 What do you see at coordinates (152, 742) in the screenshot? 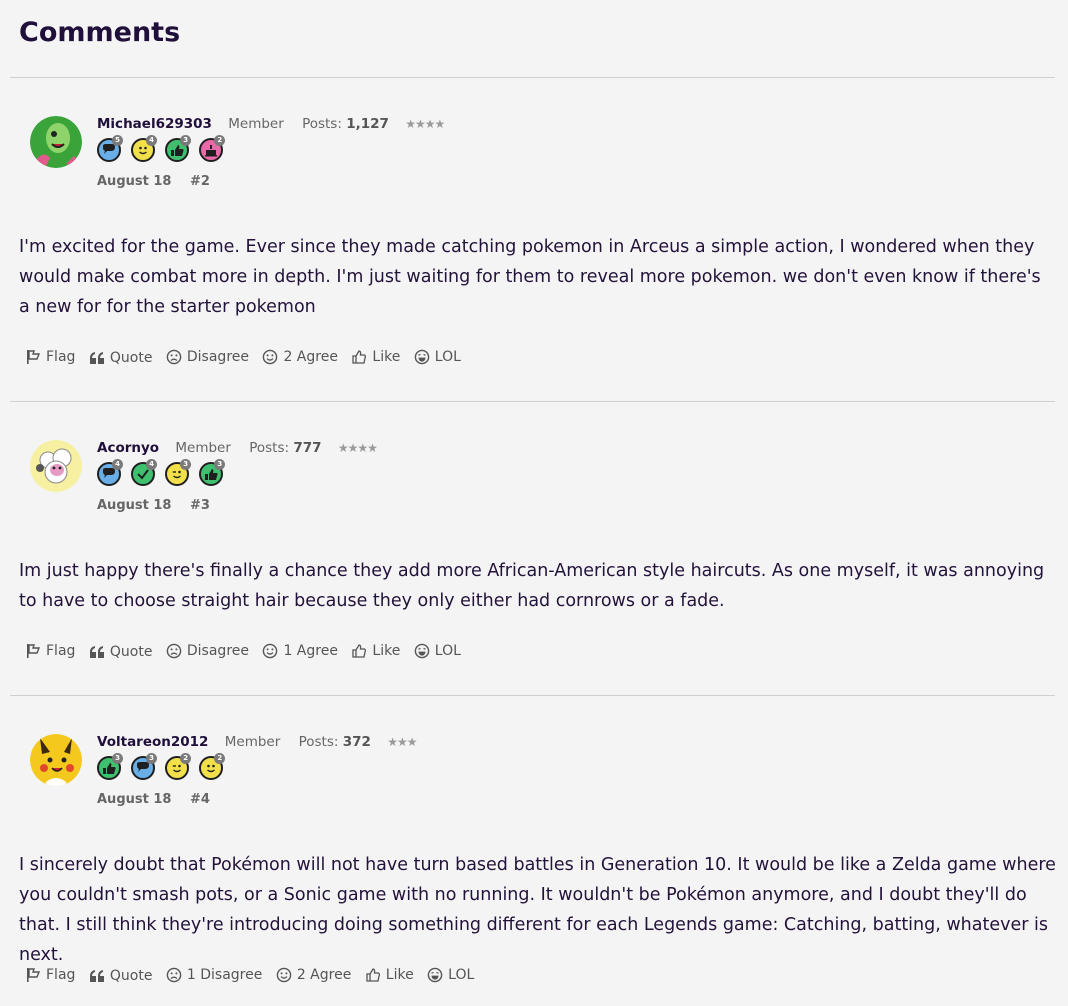
I see `username-link: Voltareon2012` at bounding box center [152, 742].